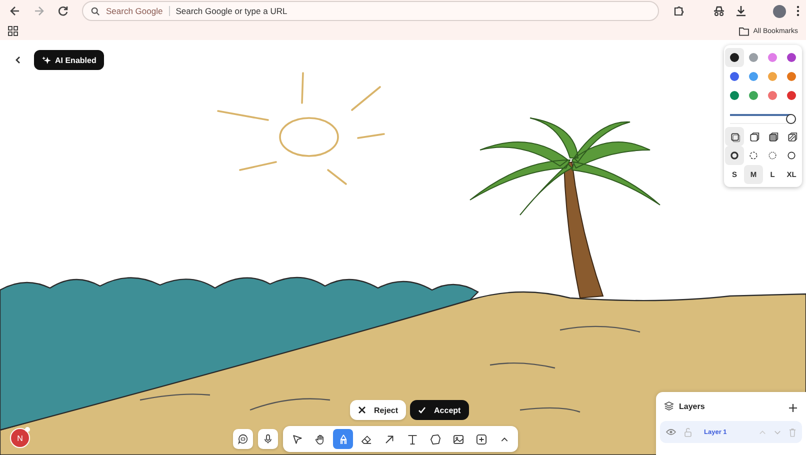  Describe the element at coordinates (320, 439) in the screenshot. I see `hand-icon` at that location.